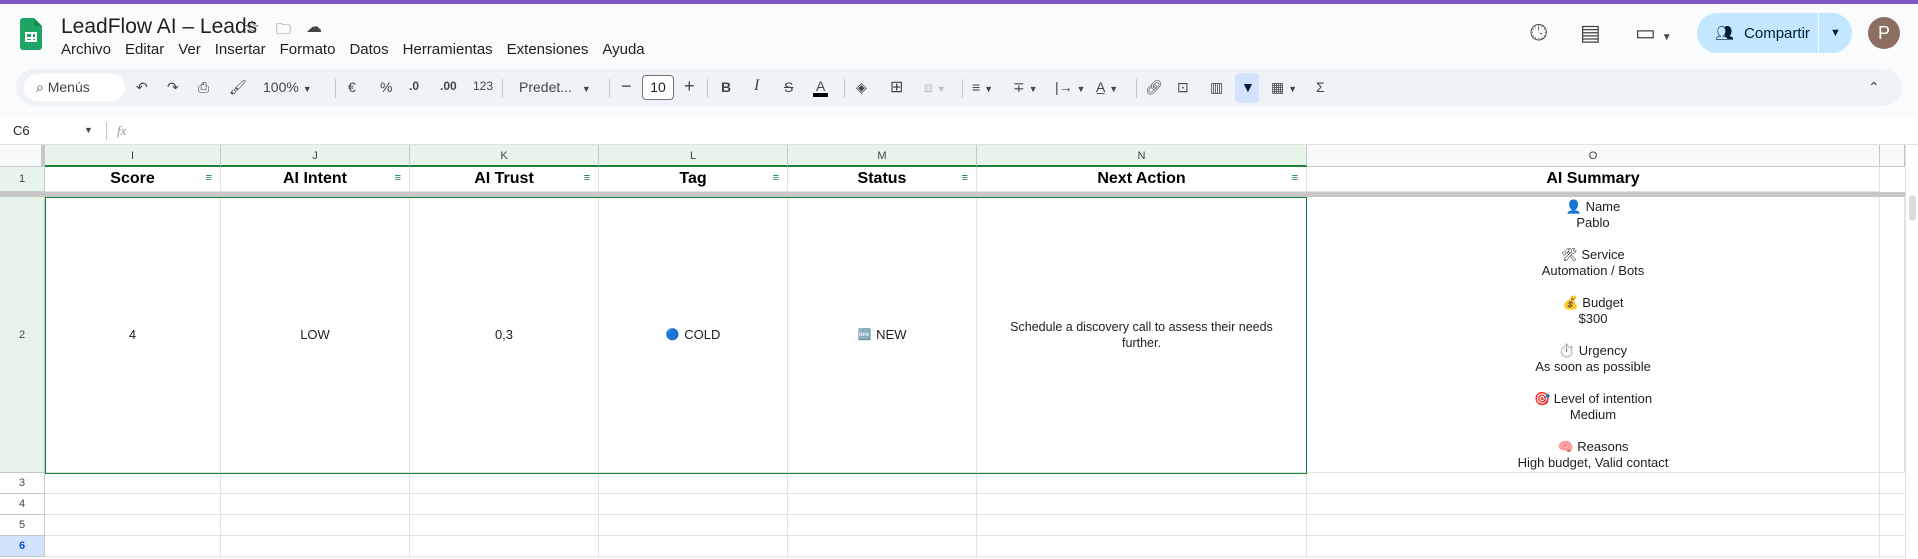 This screenshot has height=559, width=1918. I want to click on row-header-2: 2, so click(22, 335).